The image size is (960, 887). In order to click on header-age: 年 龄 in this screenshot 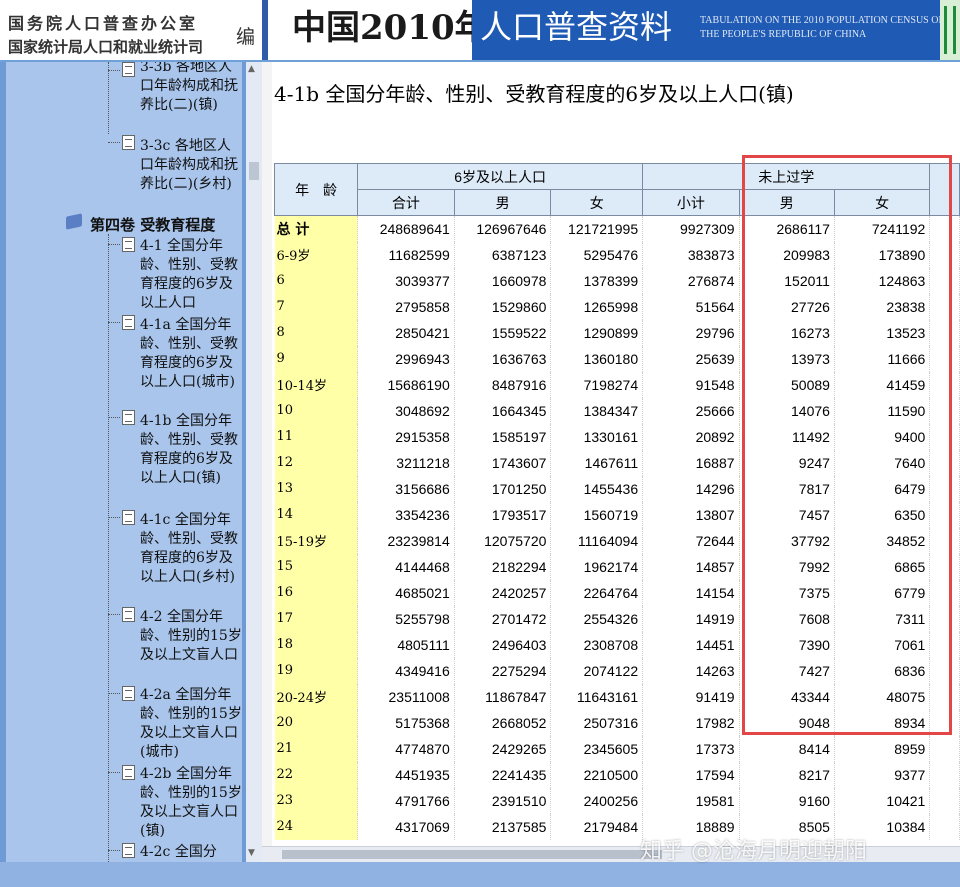, I will do `click(316, 189)`.